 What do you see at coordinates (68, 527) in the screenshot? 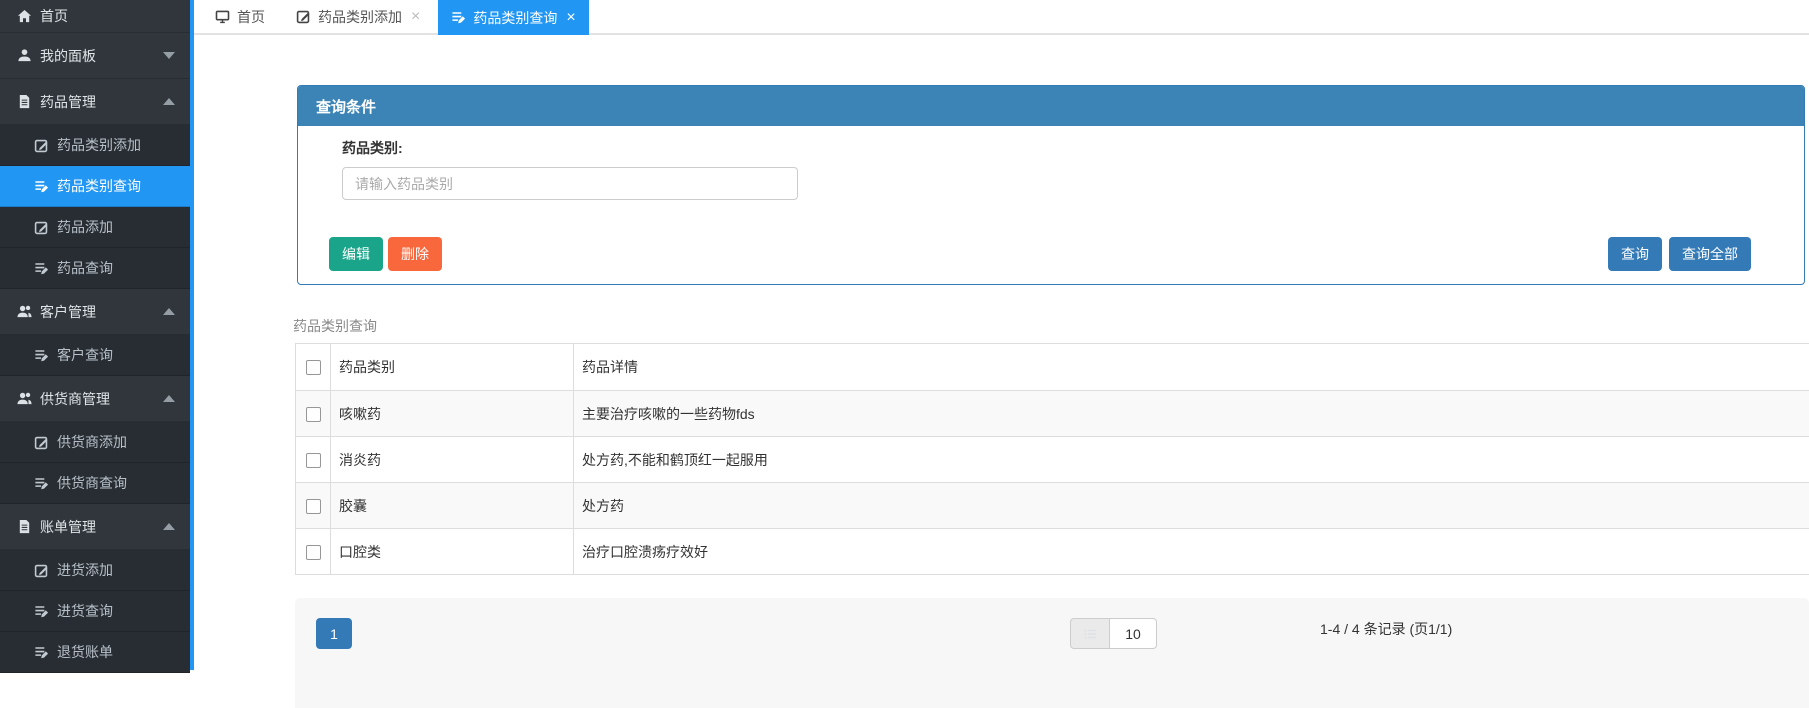
I see `sidebar-item-label: 账单管理` at bounding box center [68, 527].